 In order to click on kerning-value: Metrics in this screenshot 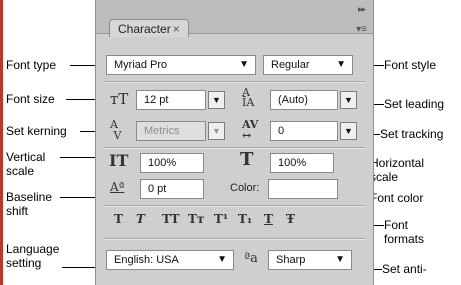, I will do `click(162, 131)`.